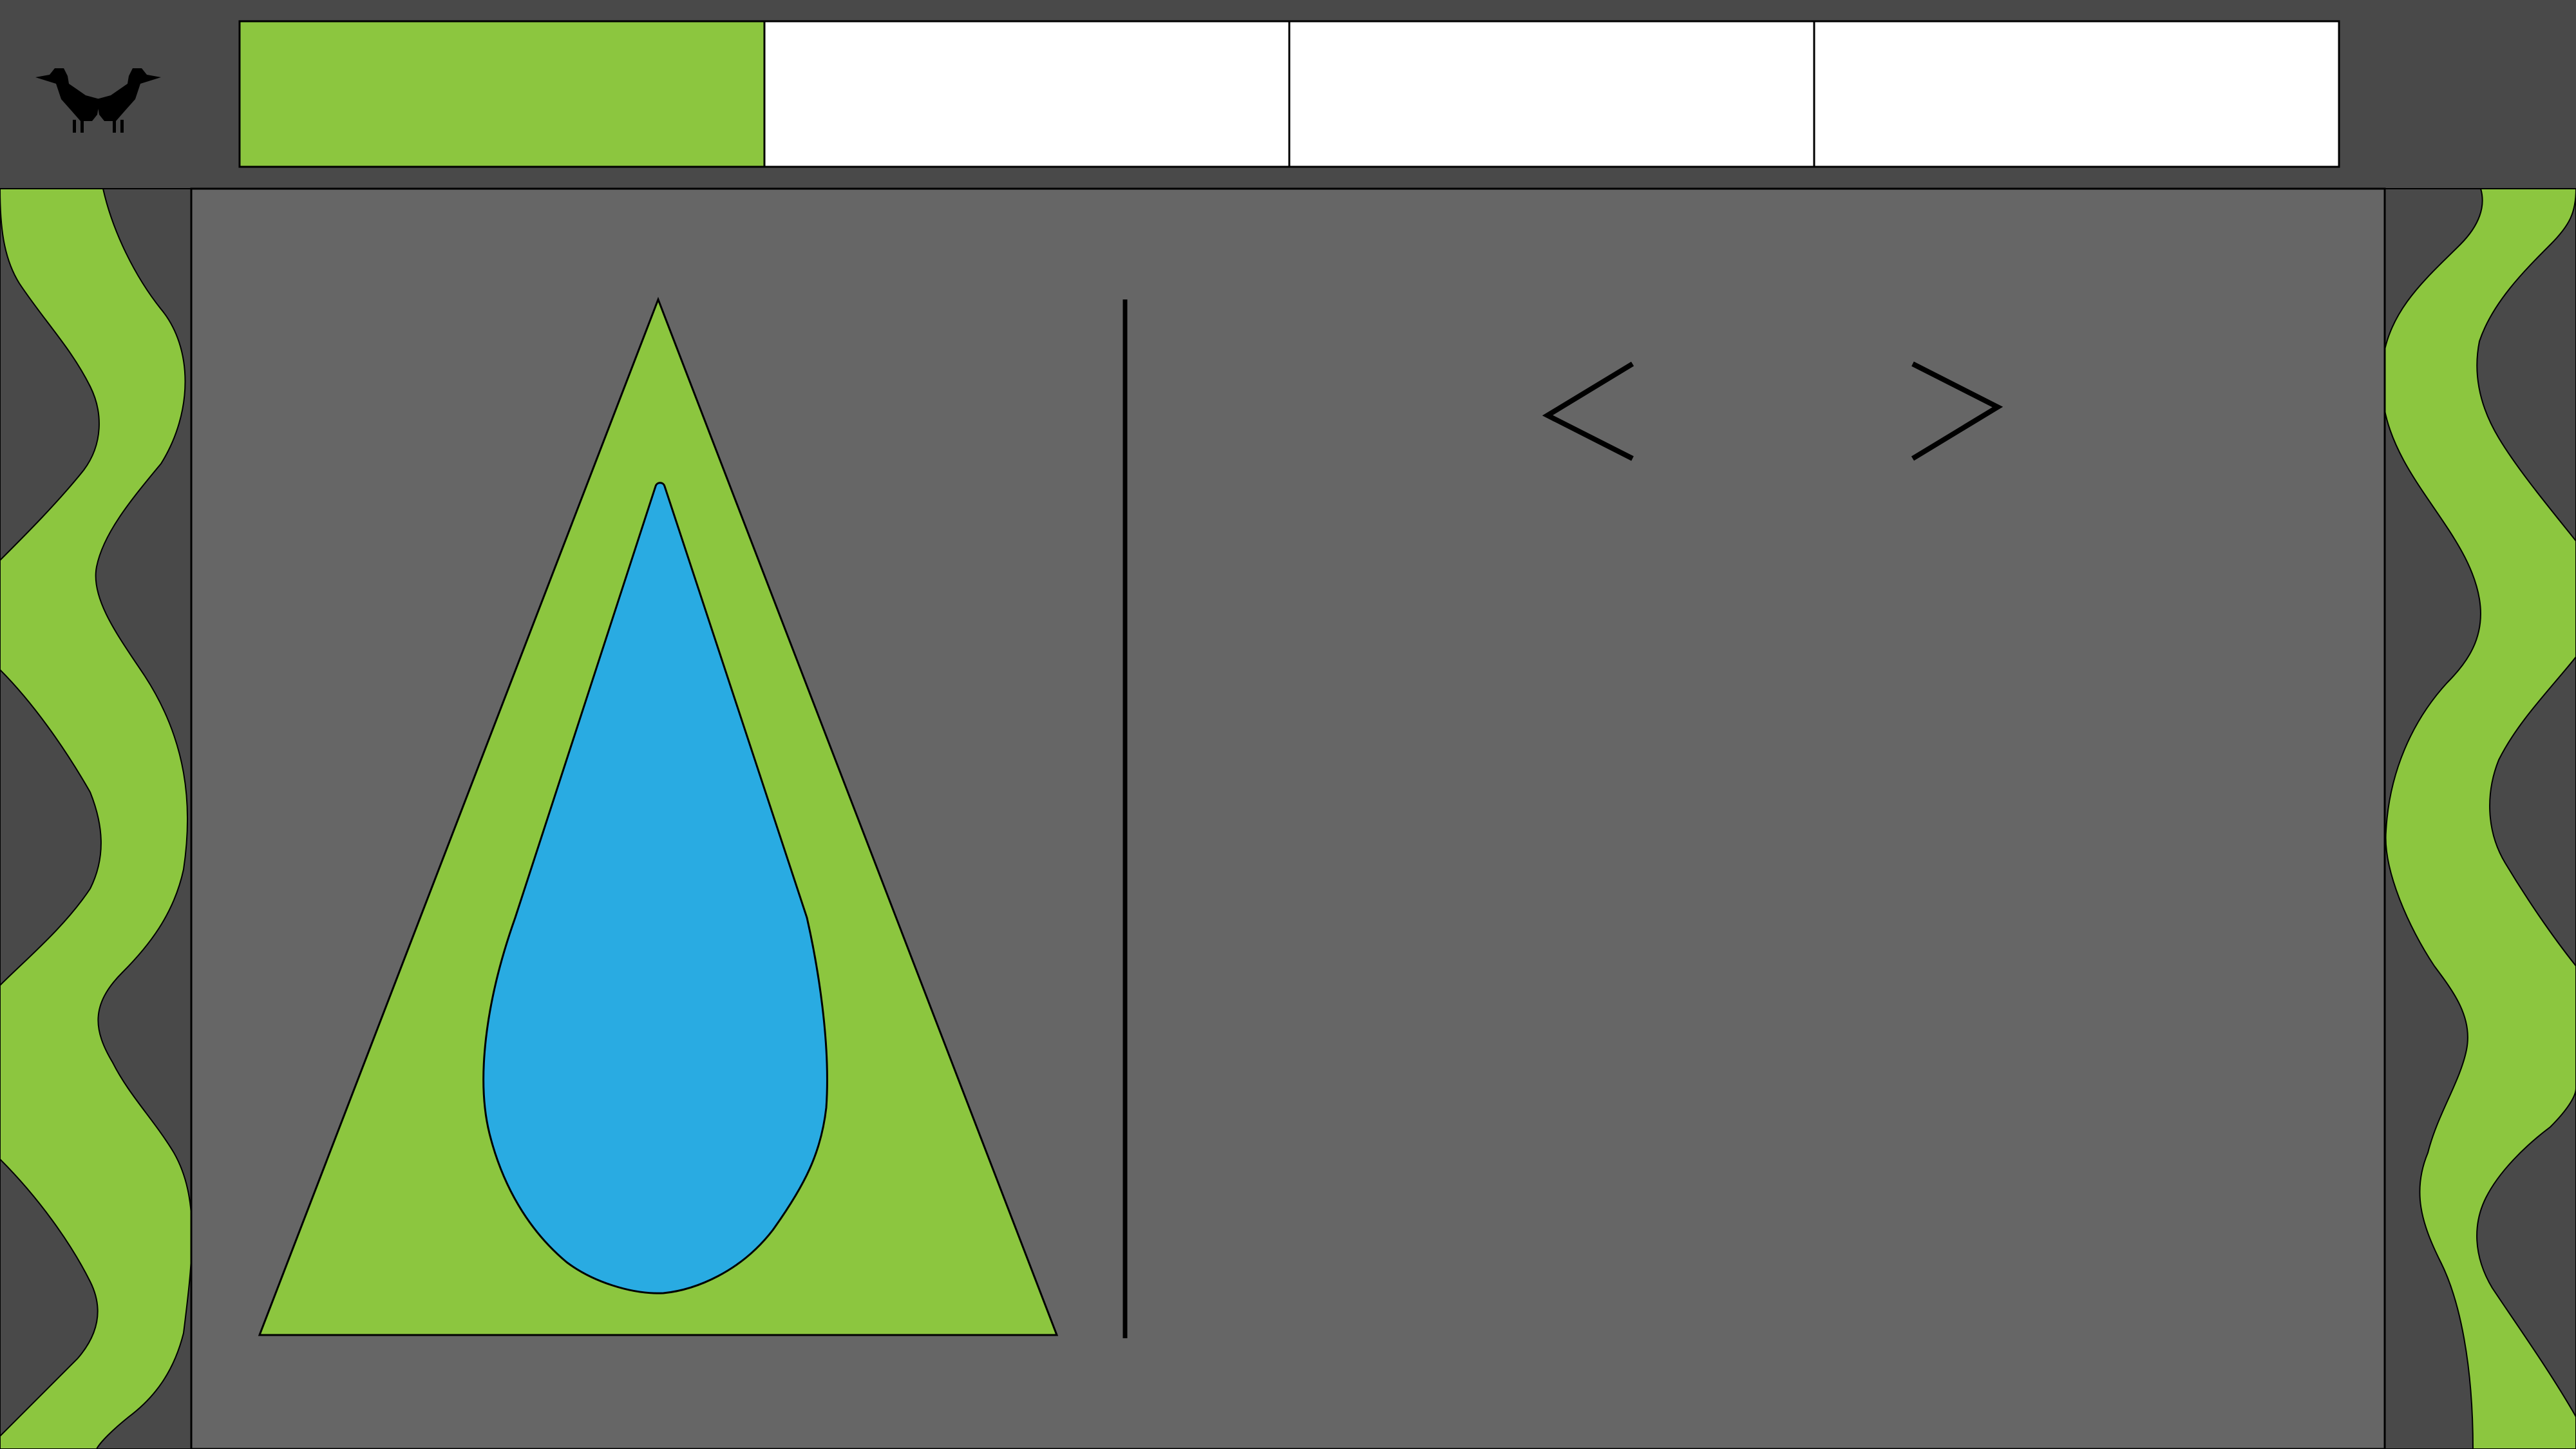  Describe the element at coordinates (96, 818) in the screenshot. I see `left-border-strip` at that location.